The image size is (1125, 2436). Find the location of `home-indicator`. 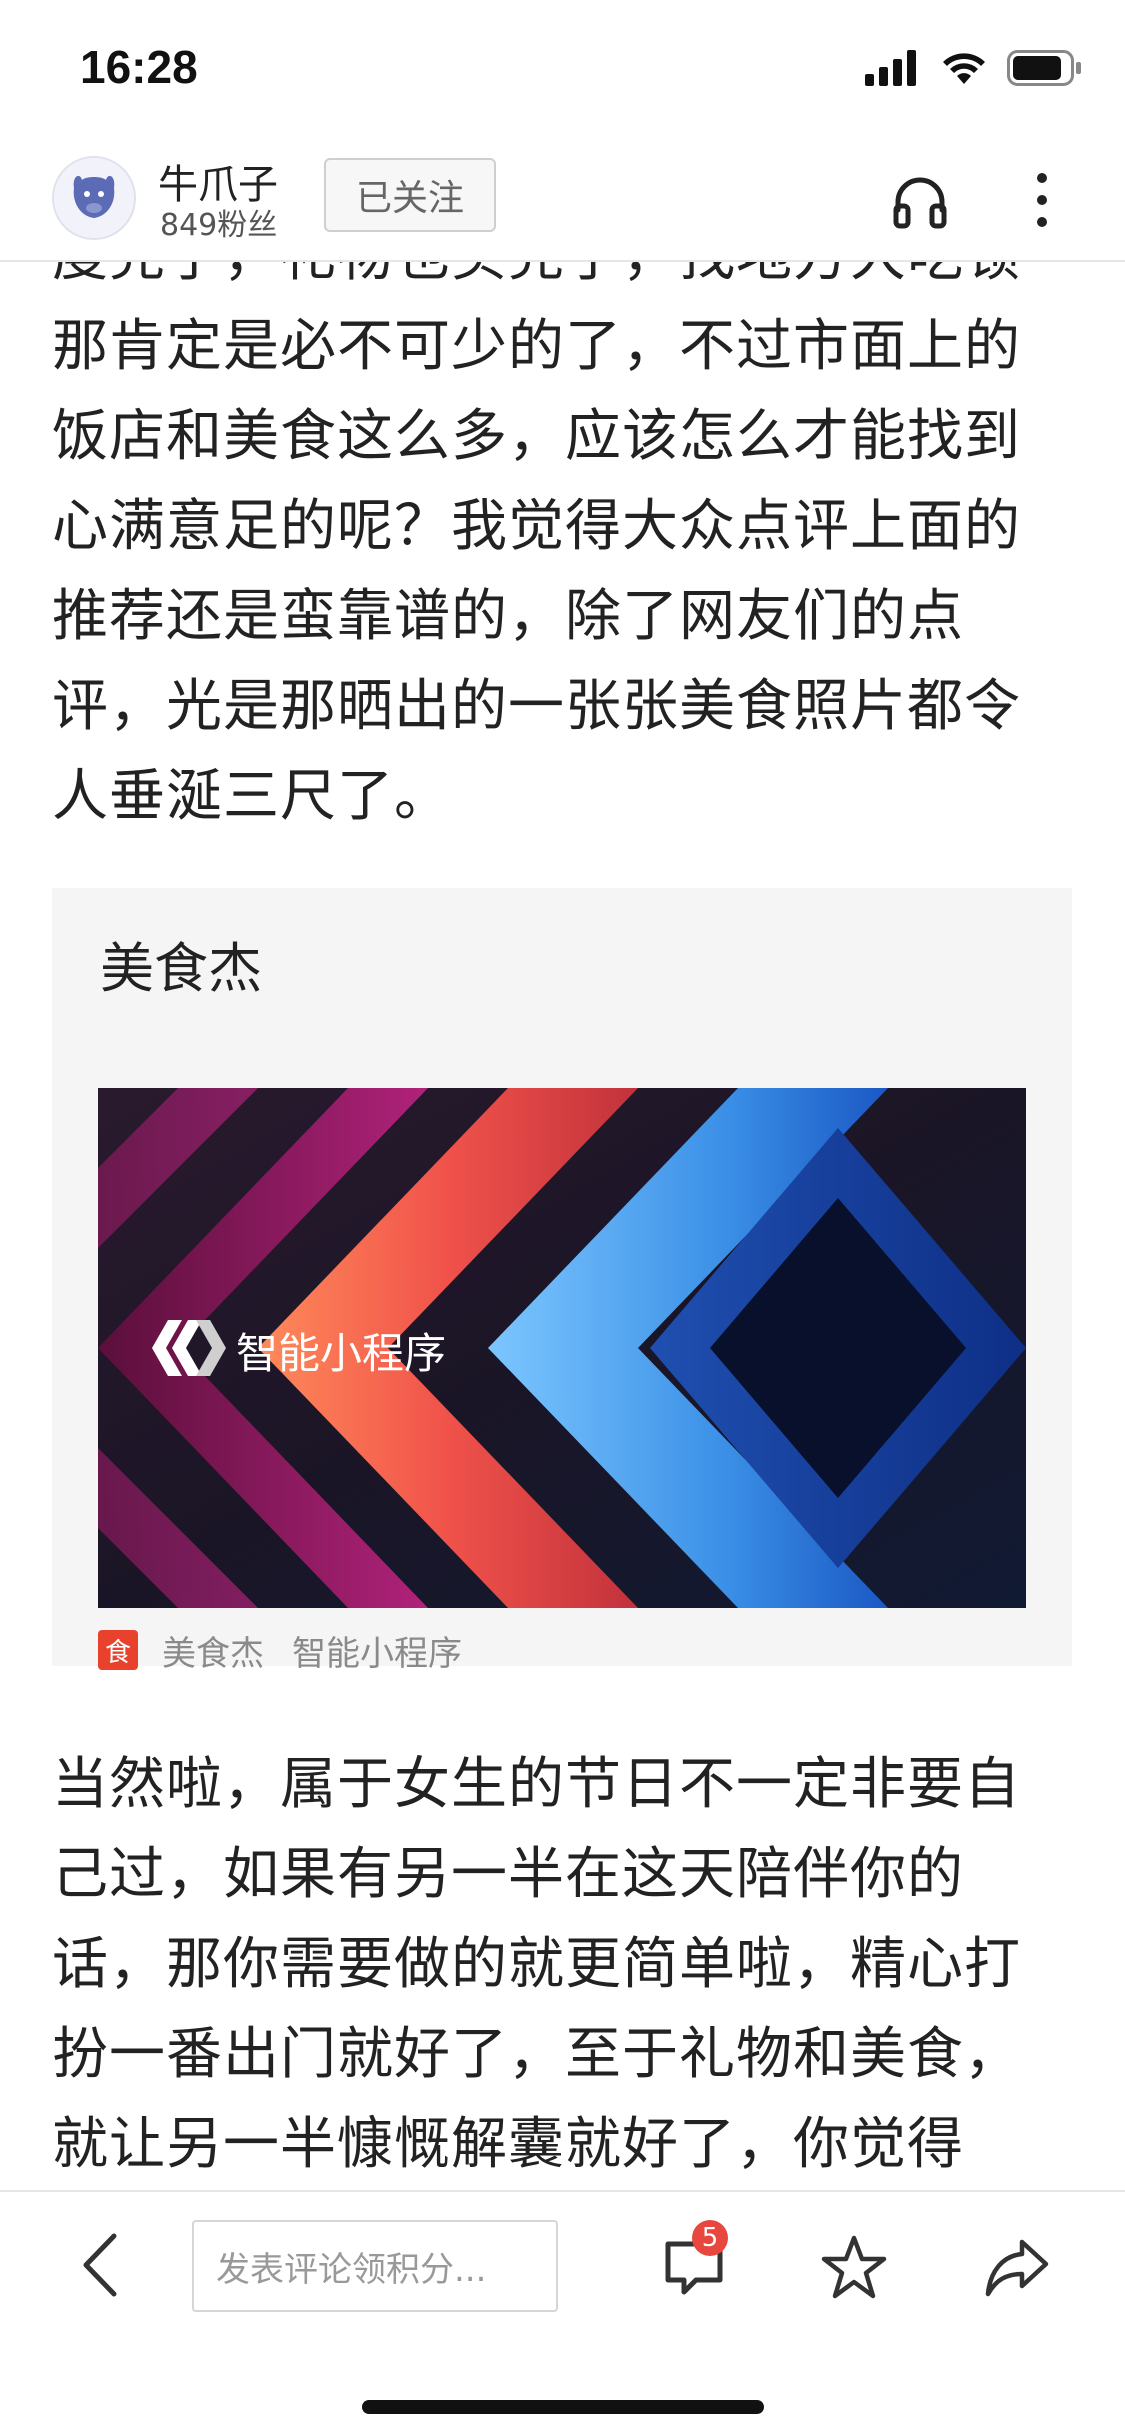

home-indicator is located at coordinates (563, 2407).